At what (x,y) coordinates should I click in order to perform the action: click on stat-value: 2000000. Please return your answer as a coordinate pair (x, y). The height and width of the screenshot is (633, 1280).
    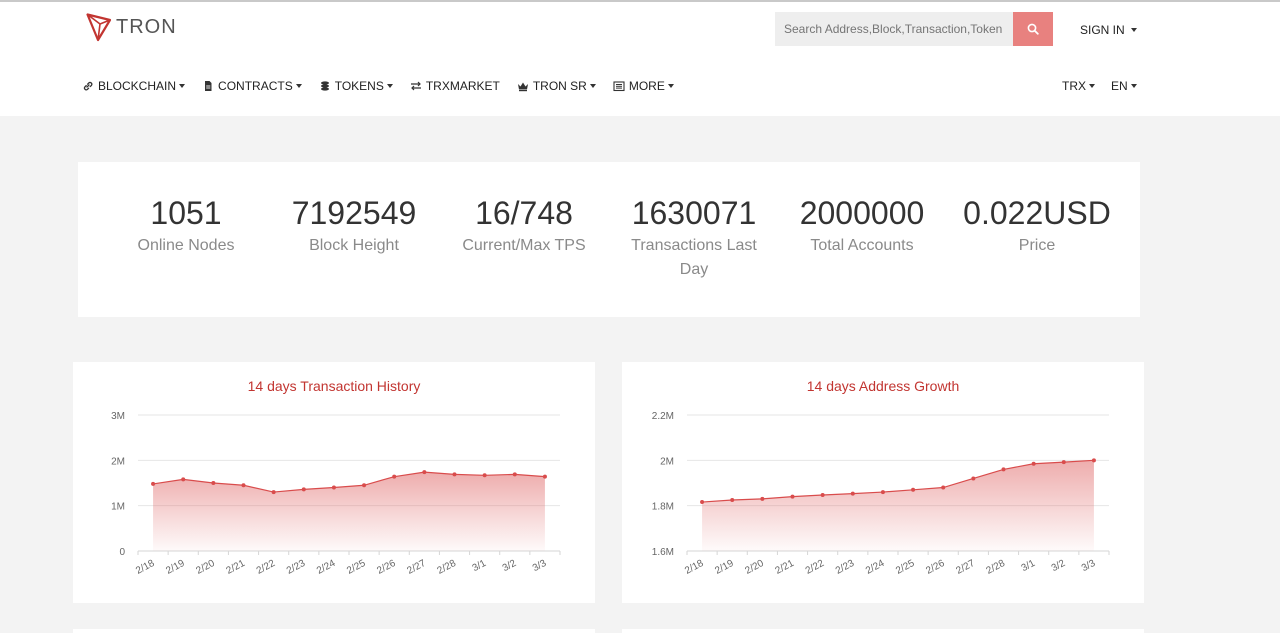
    Looking at the image, I should click on (862, 213).